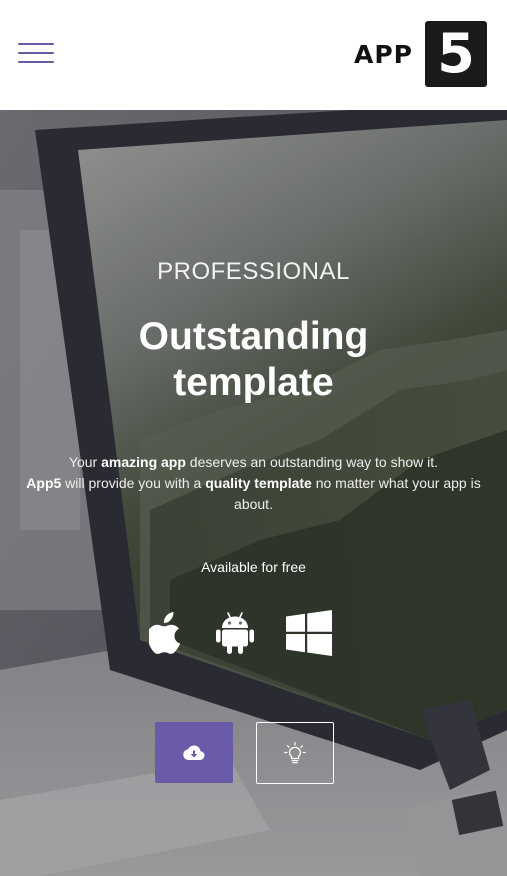  What do you see at coordinates (253, 360) in the screenshot?
I see `hero-headline: Outstanding template` at bounding box center [253, 360].